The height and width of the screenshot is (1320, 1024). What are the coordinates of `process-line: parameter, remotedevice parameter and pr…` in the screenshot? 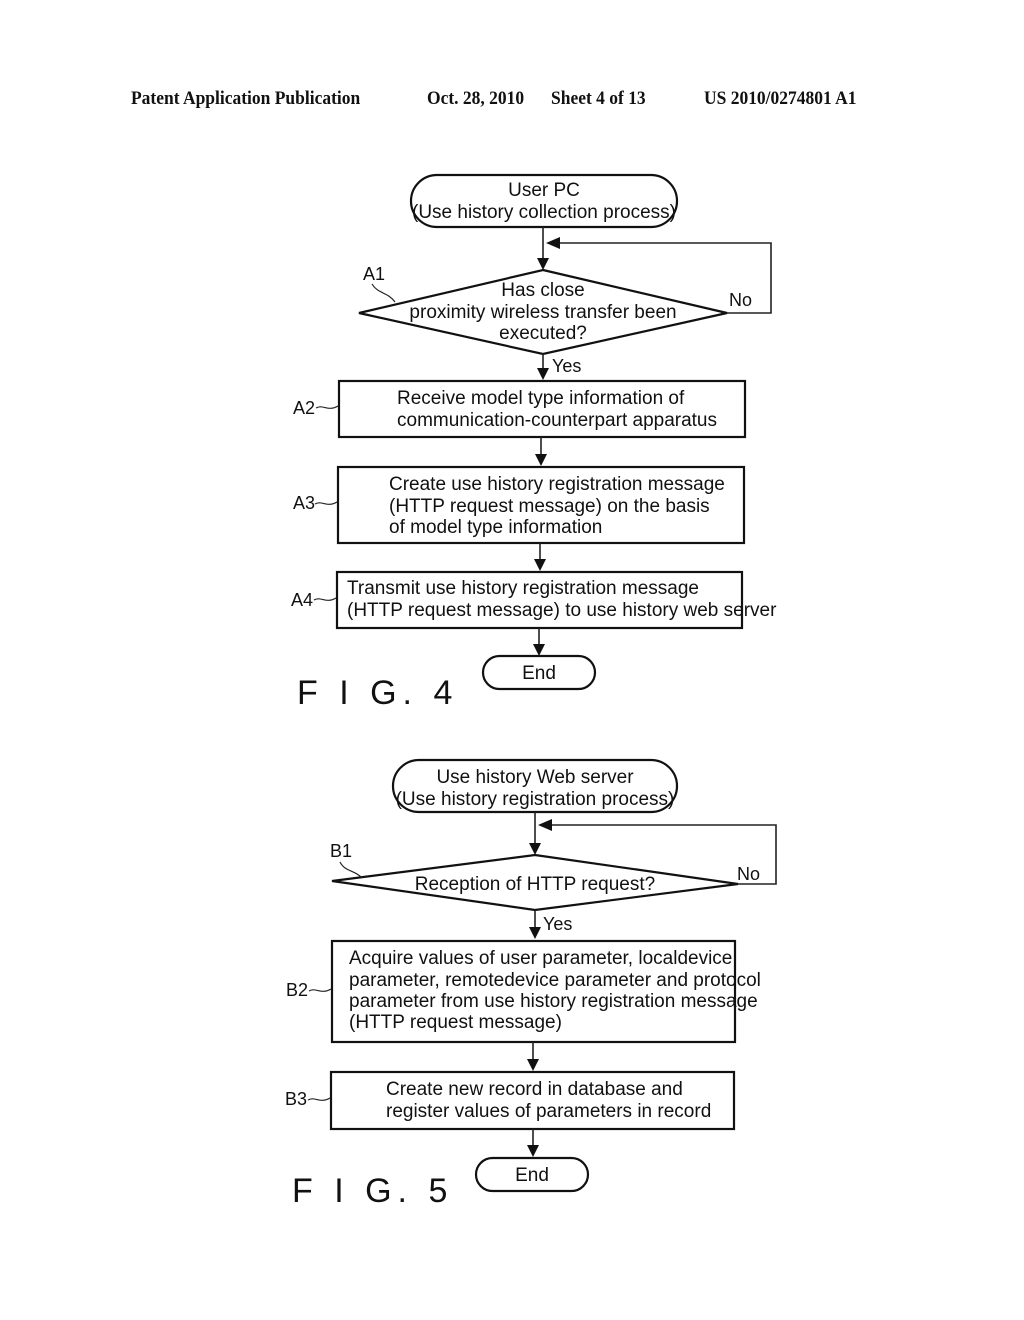 It's located at (555, 980).